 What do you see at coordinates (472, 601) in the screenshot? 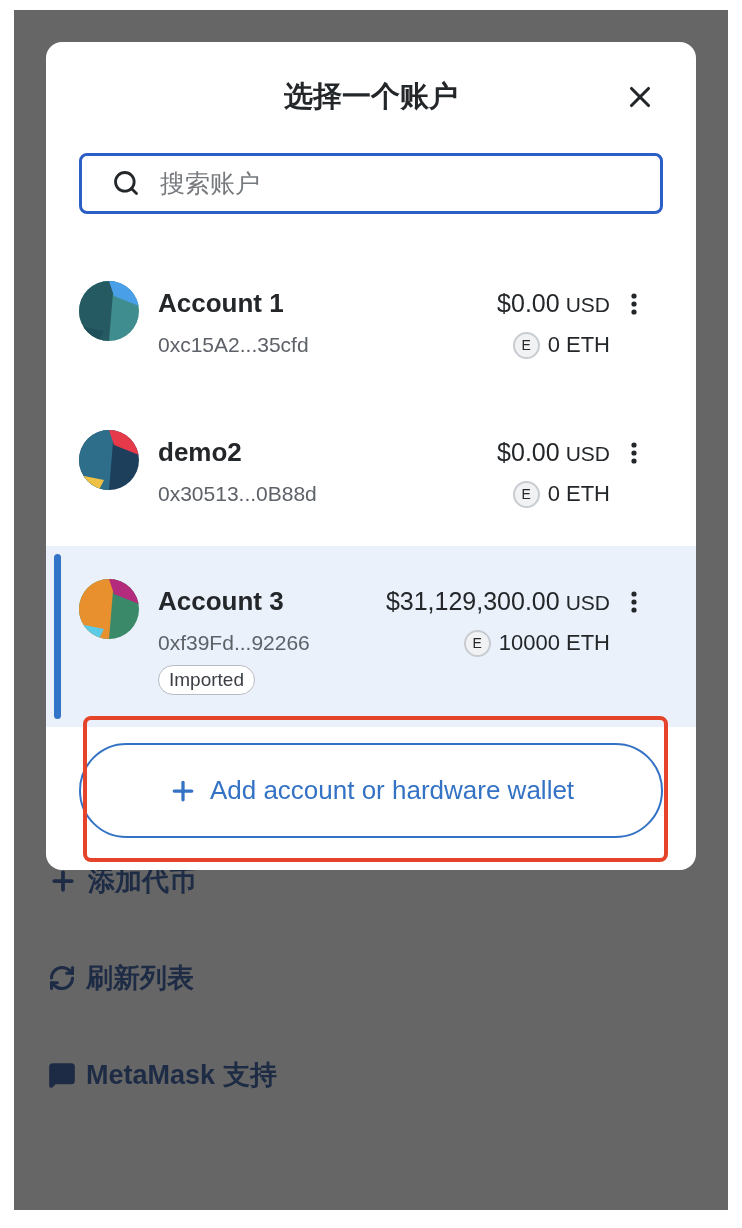
I see `fiat-balance: $31,129,300.00` at bounding box center [472, 601].